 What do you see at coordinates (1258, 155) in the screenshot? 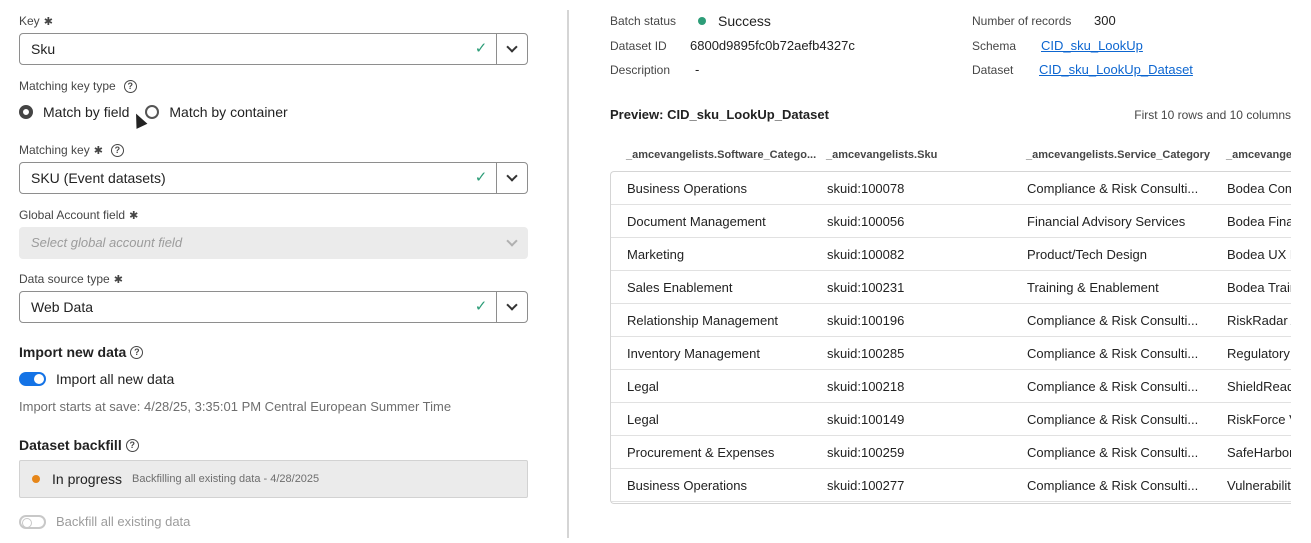
I see `column-header: _amcevangelists` at bounding box center [1258, 155].